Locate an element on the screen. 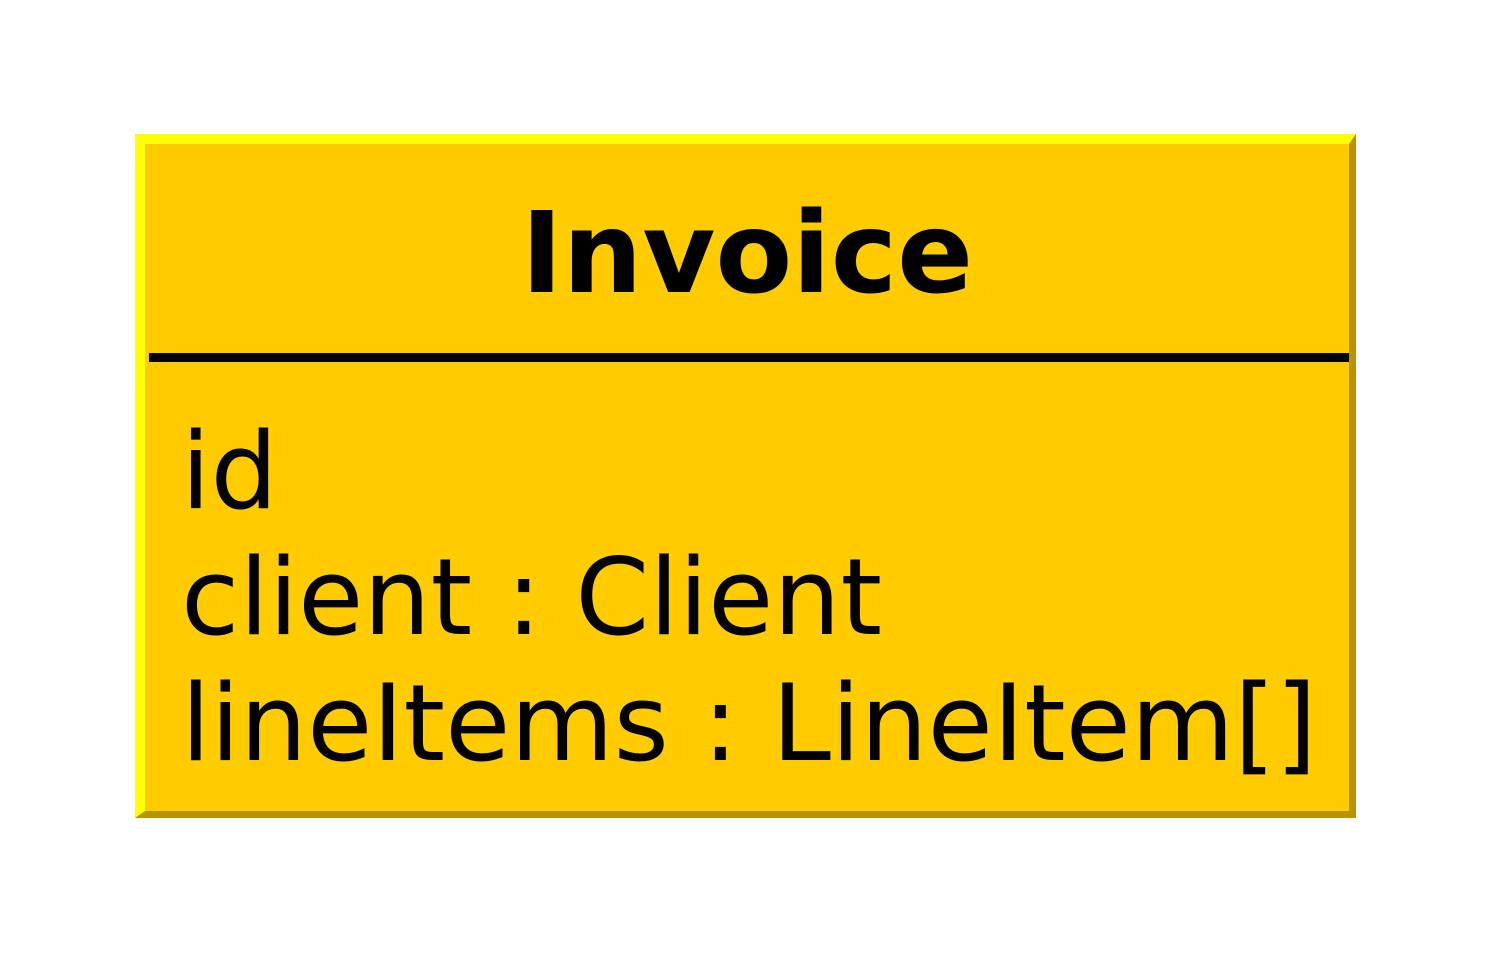 Image resolution: width=1500 pixels, height=961 pixels. compartment-divider is located at coordinates (749, 357).